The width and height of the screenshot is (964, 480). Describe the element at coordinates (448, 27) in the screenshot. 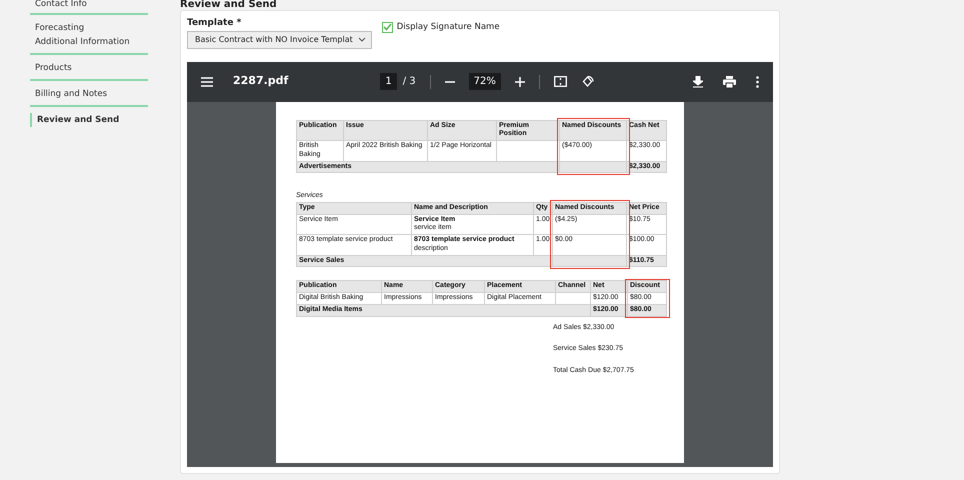

I see `checkbox-label: Display Signature Name` at that location.